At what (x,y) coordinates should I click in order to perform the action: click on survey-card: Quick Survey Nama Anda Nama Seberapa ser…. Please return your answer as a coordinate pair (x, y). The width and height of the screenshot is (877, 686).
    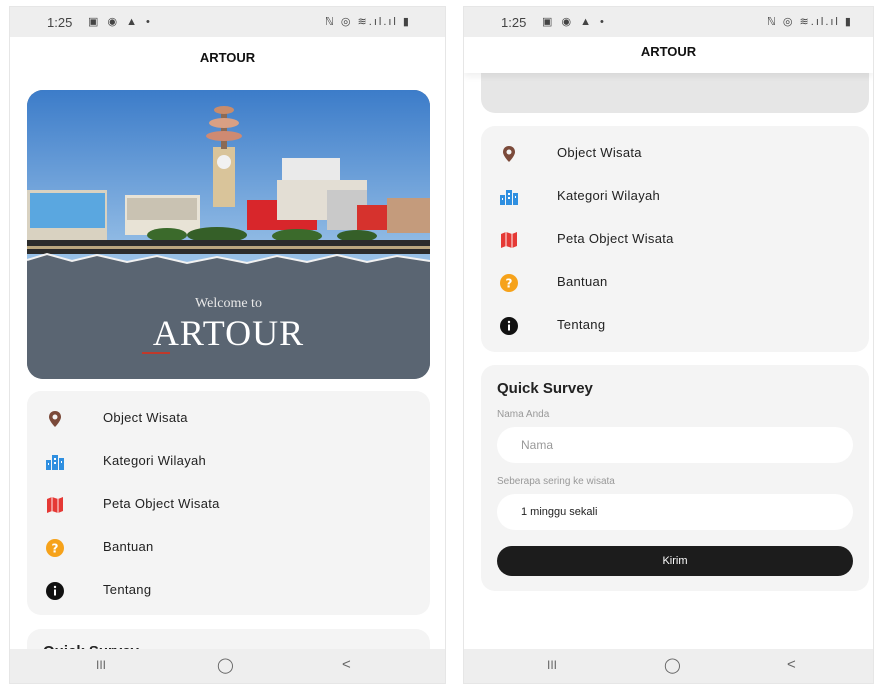
    Looking at the image, I should click on (675, 478).